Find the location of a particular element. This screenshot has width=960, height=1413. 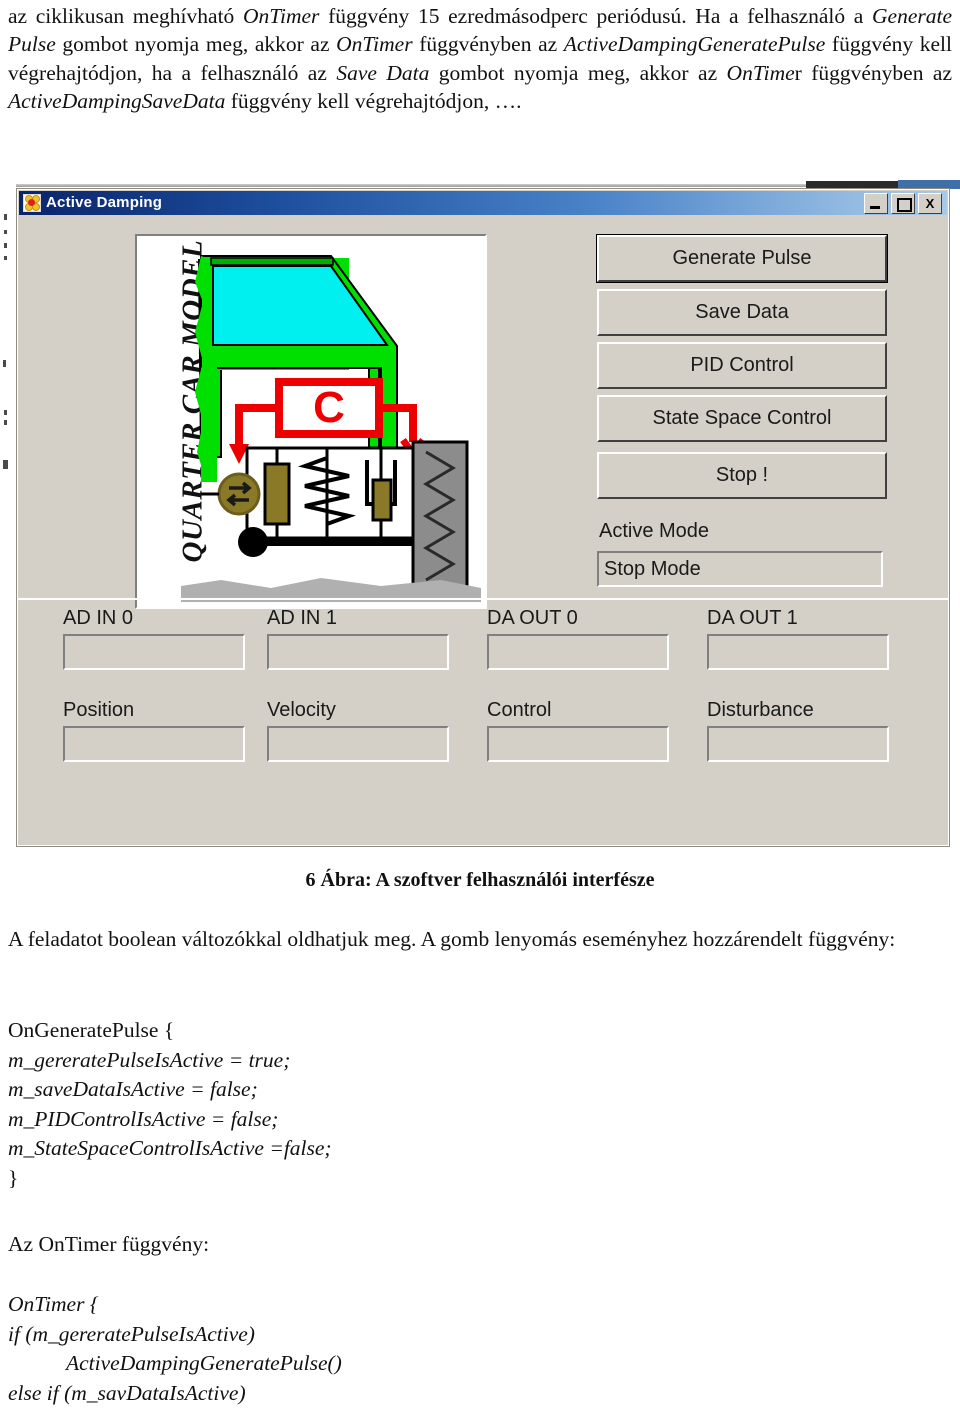

stop-label: Stop ! is located at coordinates (742, 475).